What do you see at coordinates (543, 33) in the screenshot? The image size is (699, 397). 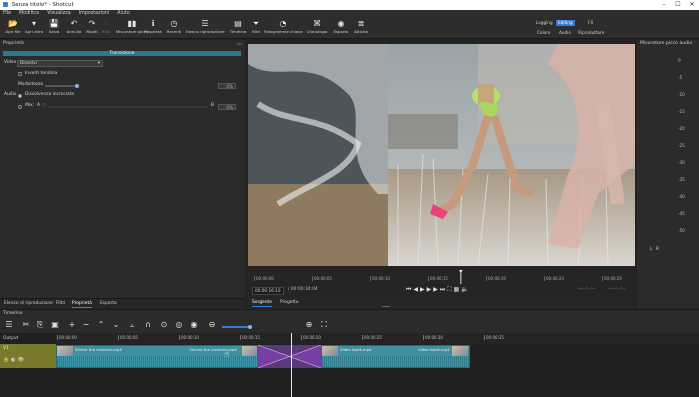 I see `layout-color: Colore` at bounding box center [543, 33].